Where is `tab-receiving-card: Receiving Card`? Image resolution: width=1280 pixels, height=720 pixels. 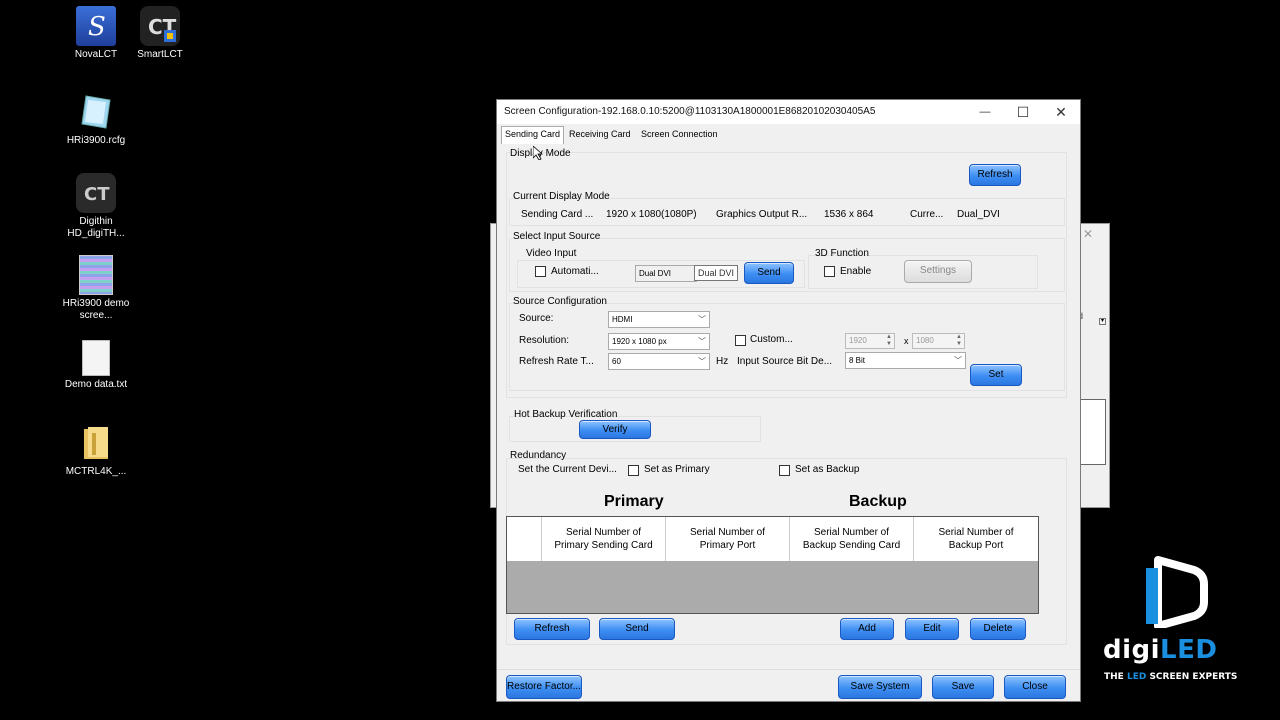
tab-receiving-card: Receiving Card is located at coordinates (600, 135).